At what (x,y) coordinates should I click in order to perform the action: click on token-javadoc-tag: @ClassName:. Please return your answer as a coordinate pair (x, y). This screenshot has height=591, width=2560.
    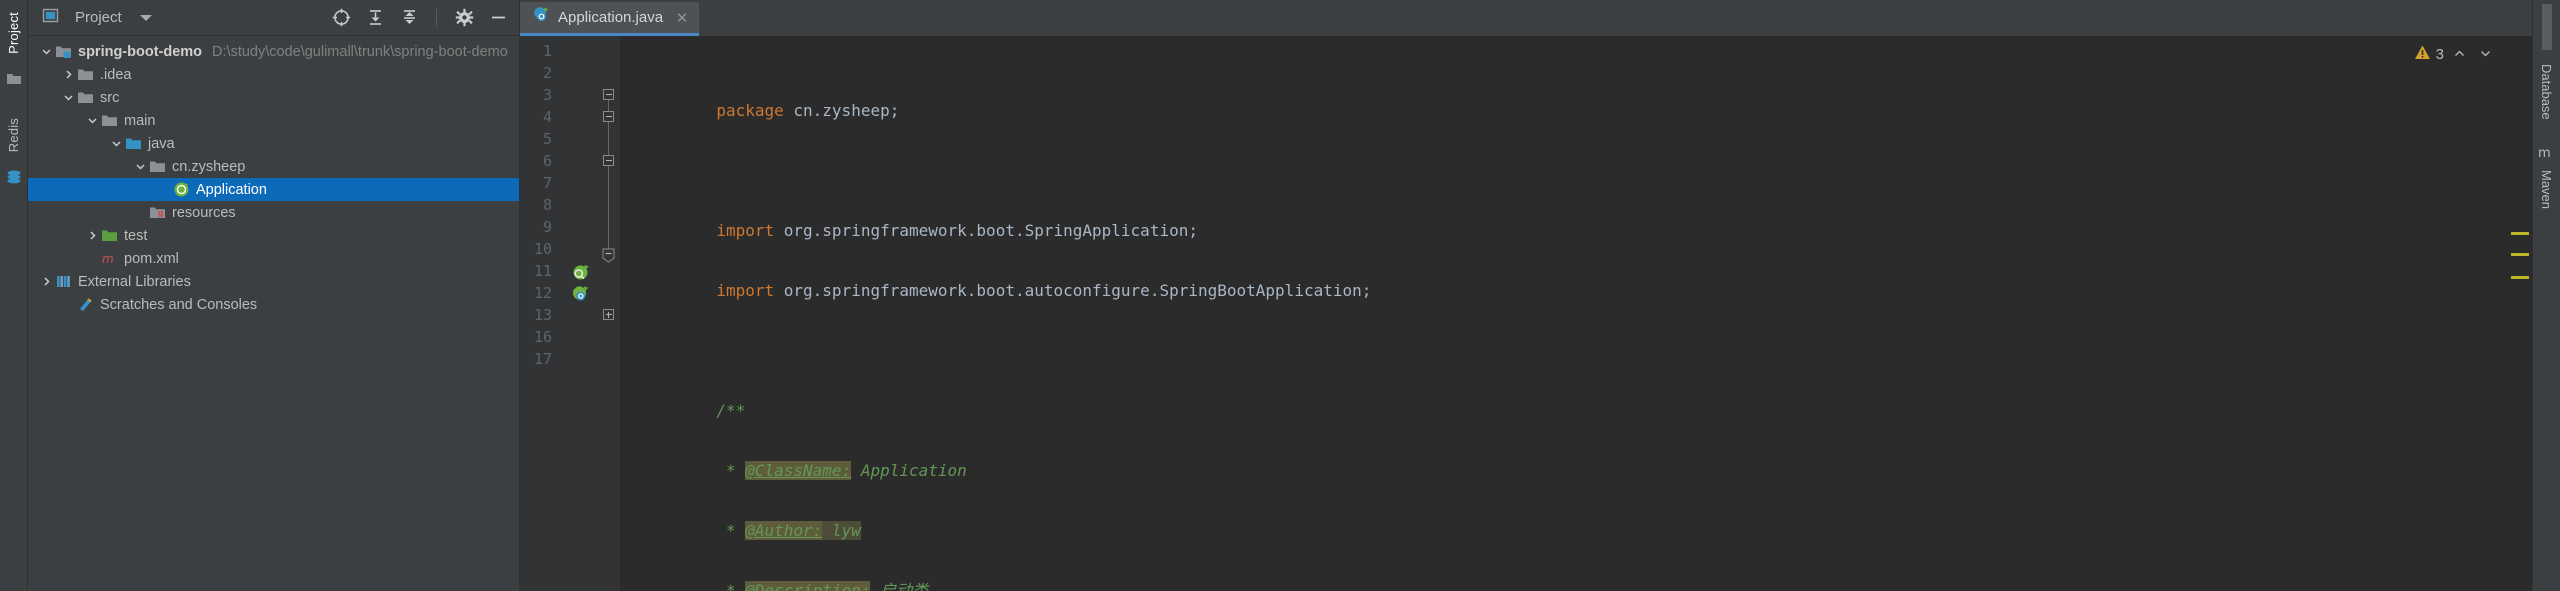
    Looking at the image, I should click on (798, 470).